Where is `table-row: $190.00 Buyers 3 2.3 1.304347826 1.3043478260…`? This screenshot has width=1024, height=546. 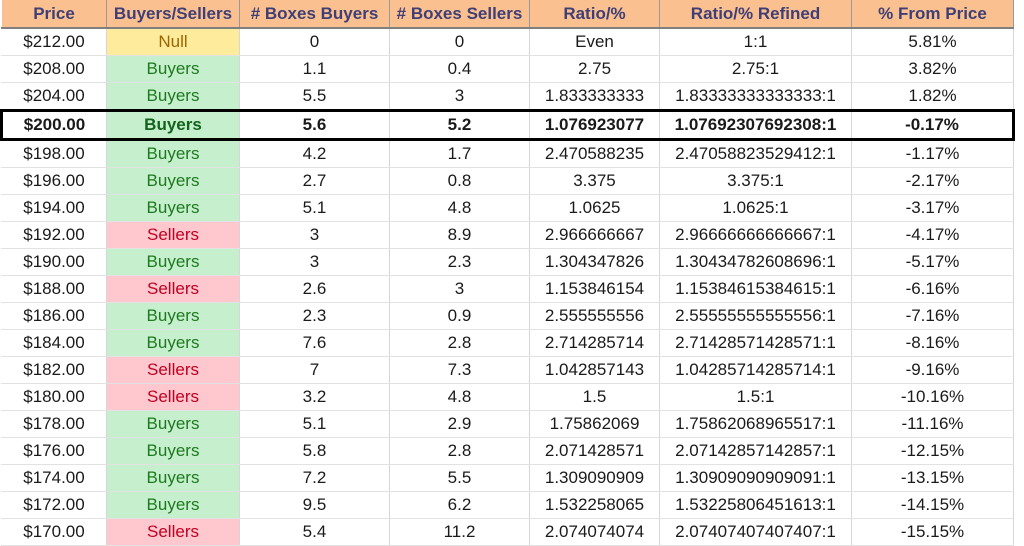 table-row: $190.00 Buyers 3 2.3 1.304347826 1.3043478260… is located at coordinates (507, 262).